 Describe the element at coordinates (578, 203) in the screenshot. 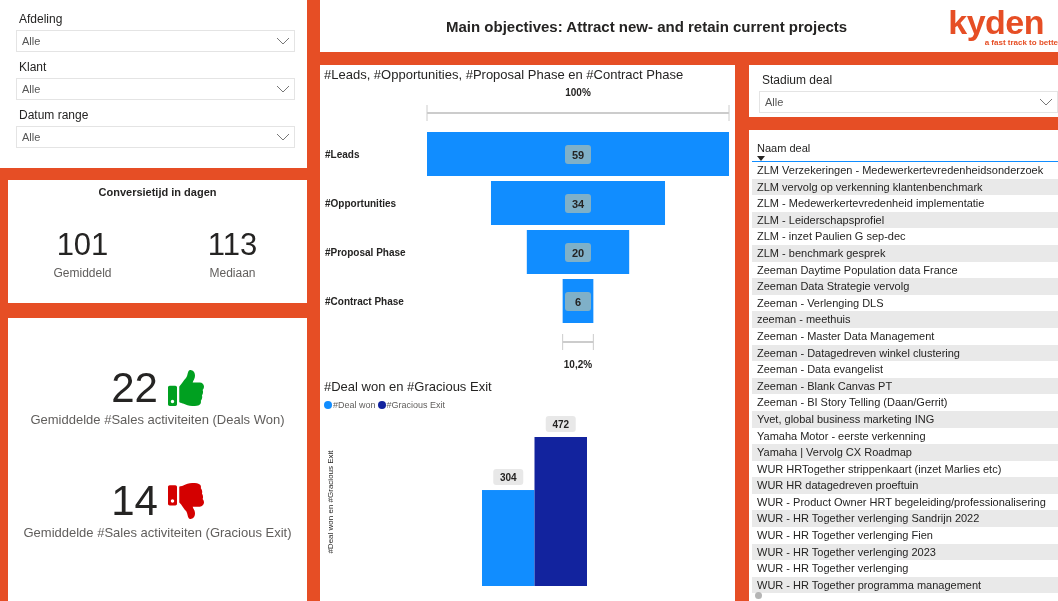

I see `value-badge: 34` at that location.